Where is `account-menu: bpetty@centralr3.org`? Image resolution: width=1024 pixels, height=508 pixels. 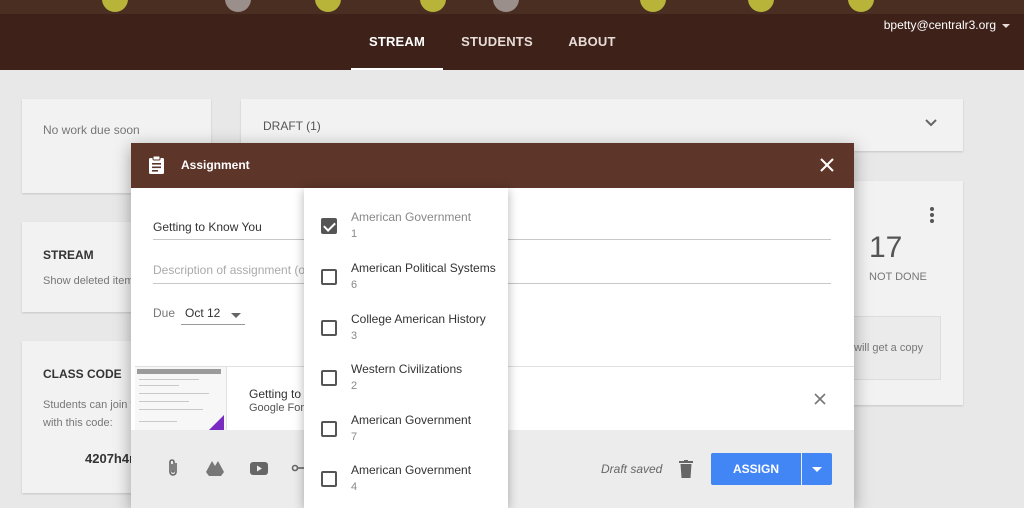
account-menu: bpetty@centralr3.org is located at coordinates (947, 25).